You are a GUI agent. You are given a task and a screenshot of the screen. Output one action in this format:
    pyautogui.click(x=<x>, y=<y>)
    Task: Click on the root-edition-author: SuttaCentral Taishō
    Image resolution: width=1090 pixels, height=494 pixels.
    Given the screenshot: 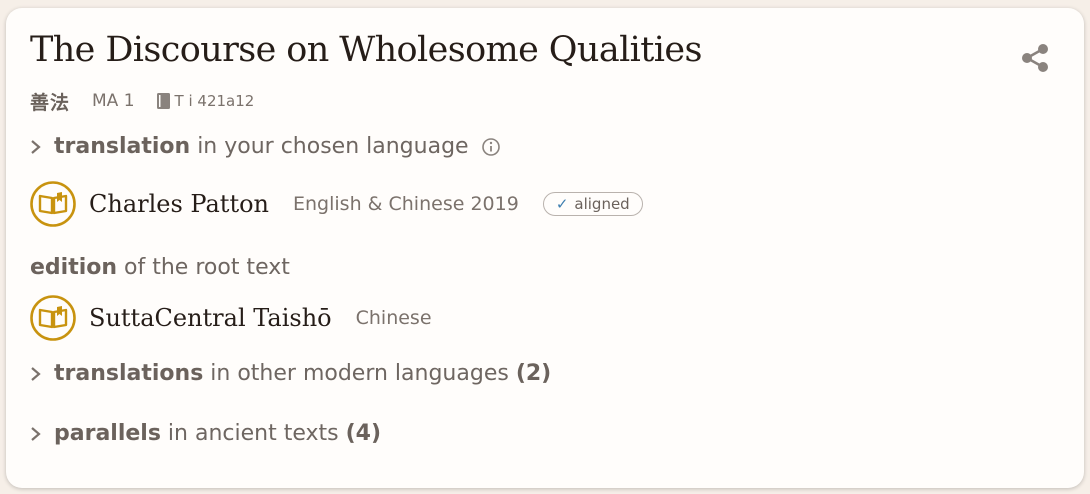 What is the action you would take?
    pyautogui.click(x=210, y=318)
    